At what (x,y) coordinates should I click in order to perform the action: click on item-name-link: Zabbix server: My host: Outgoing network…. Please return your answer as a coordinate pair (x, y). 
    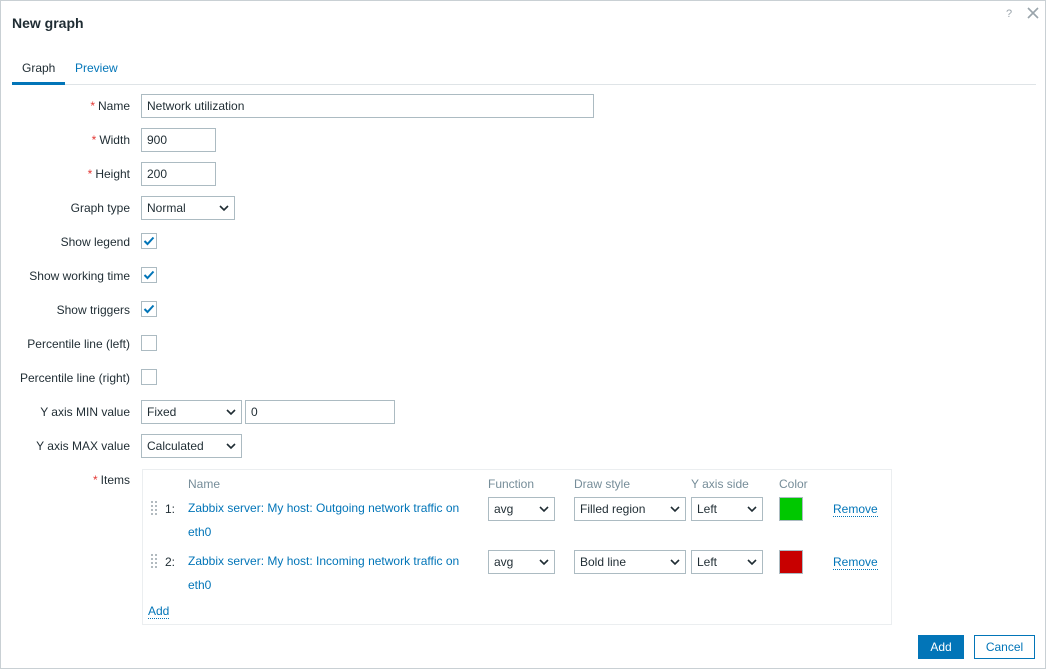
    Looking at the image, I should click on (333, 520).